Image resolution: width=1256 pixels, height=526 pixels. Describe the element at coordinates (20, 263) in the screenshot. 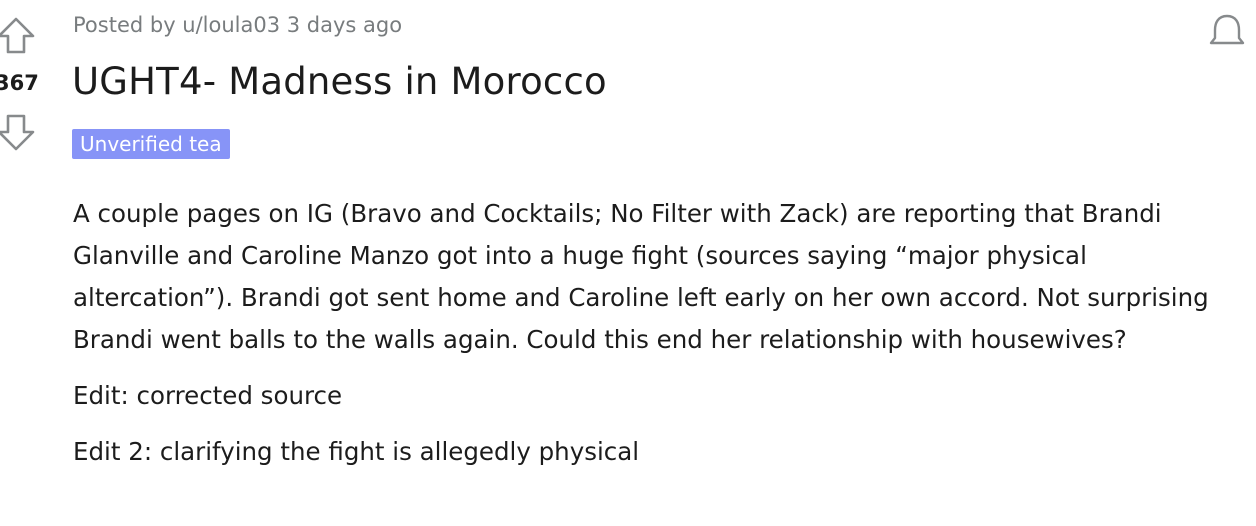

I see `vote-column: 367` at that location.